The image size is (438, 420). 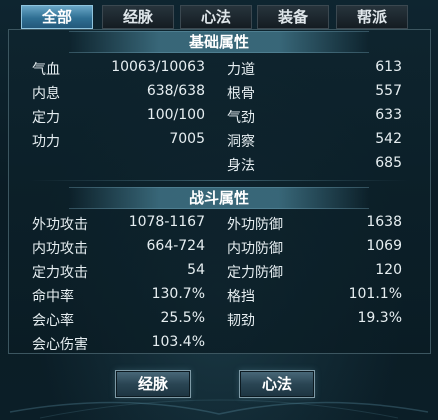 I want to click on stat-label: 外功攻击, so click(x=60, y=225).